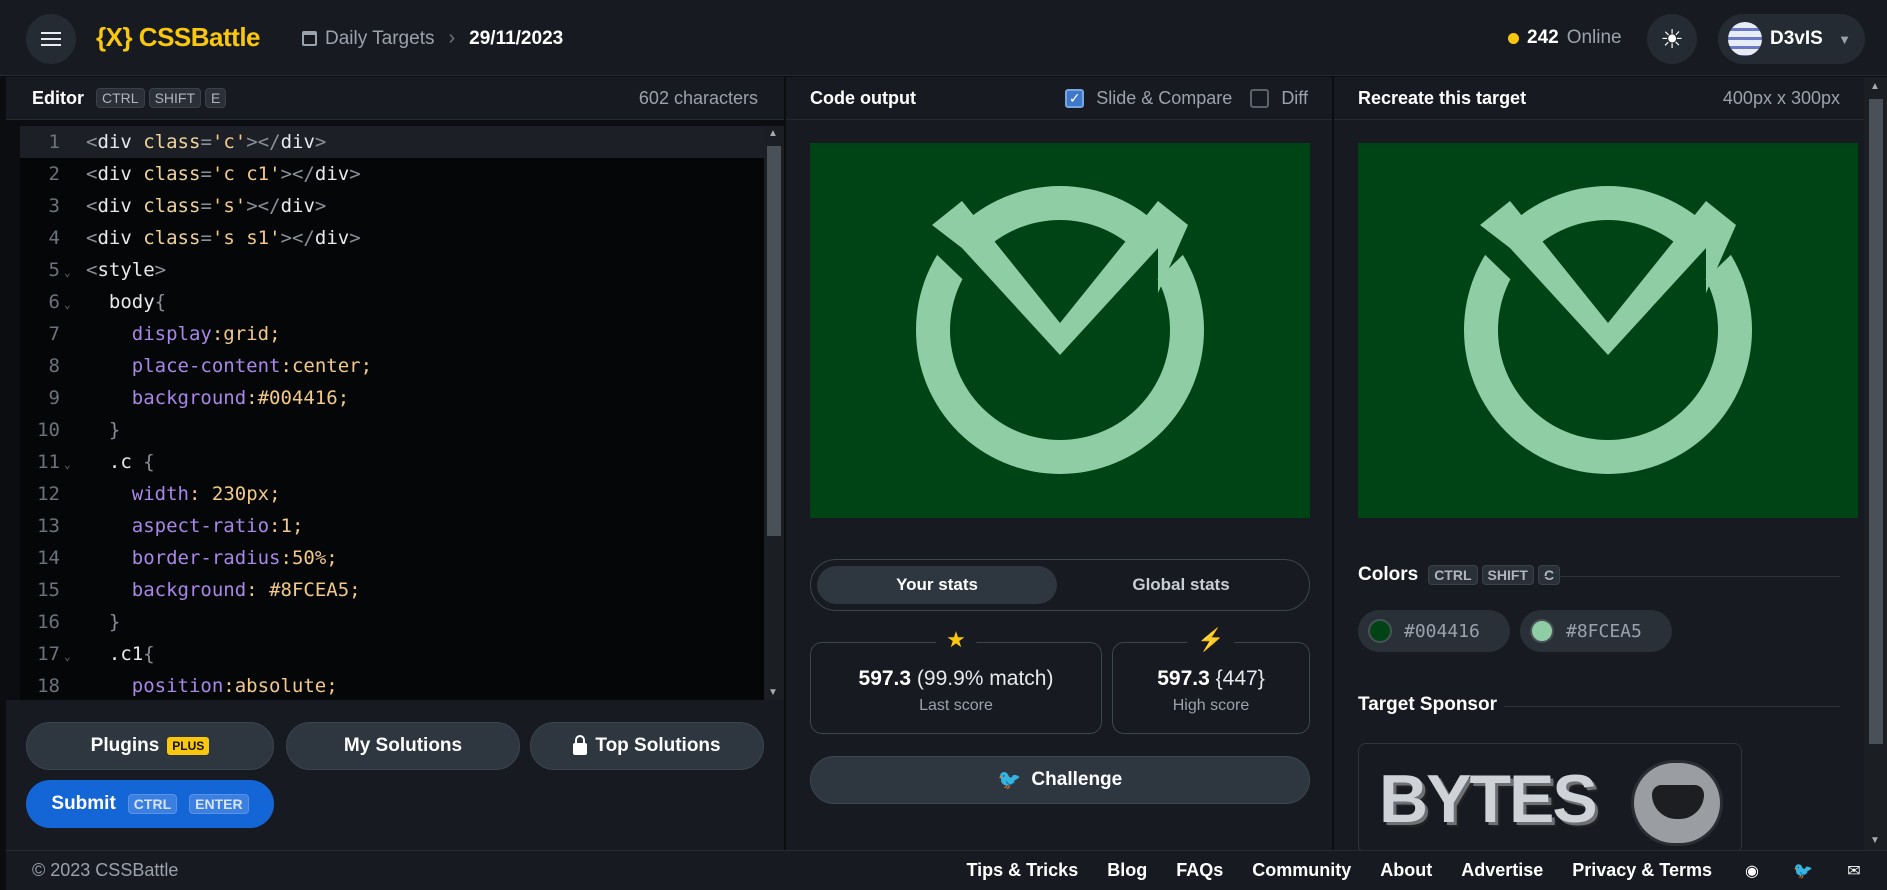 The height and width of the screenshot is (890, 1887). What do you see at coordinates (647, 746) in the screenshot?
I see `top-solutions-button: Top Solutions` at bounding box center [647, 746].